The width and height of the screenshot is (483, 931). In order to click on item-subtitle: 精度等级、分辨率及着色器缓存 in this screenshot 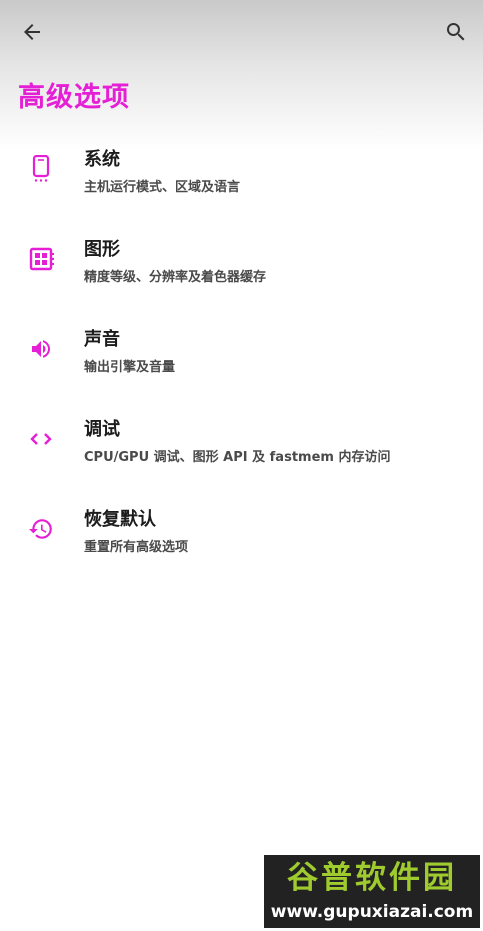, I will do `click(175, 277)`.